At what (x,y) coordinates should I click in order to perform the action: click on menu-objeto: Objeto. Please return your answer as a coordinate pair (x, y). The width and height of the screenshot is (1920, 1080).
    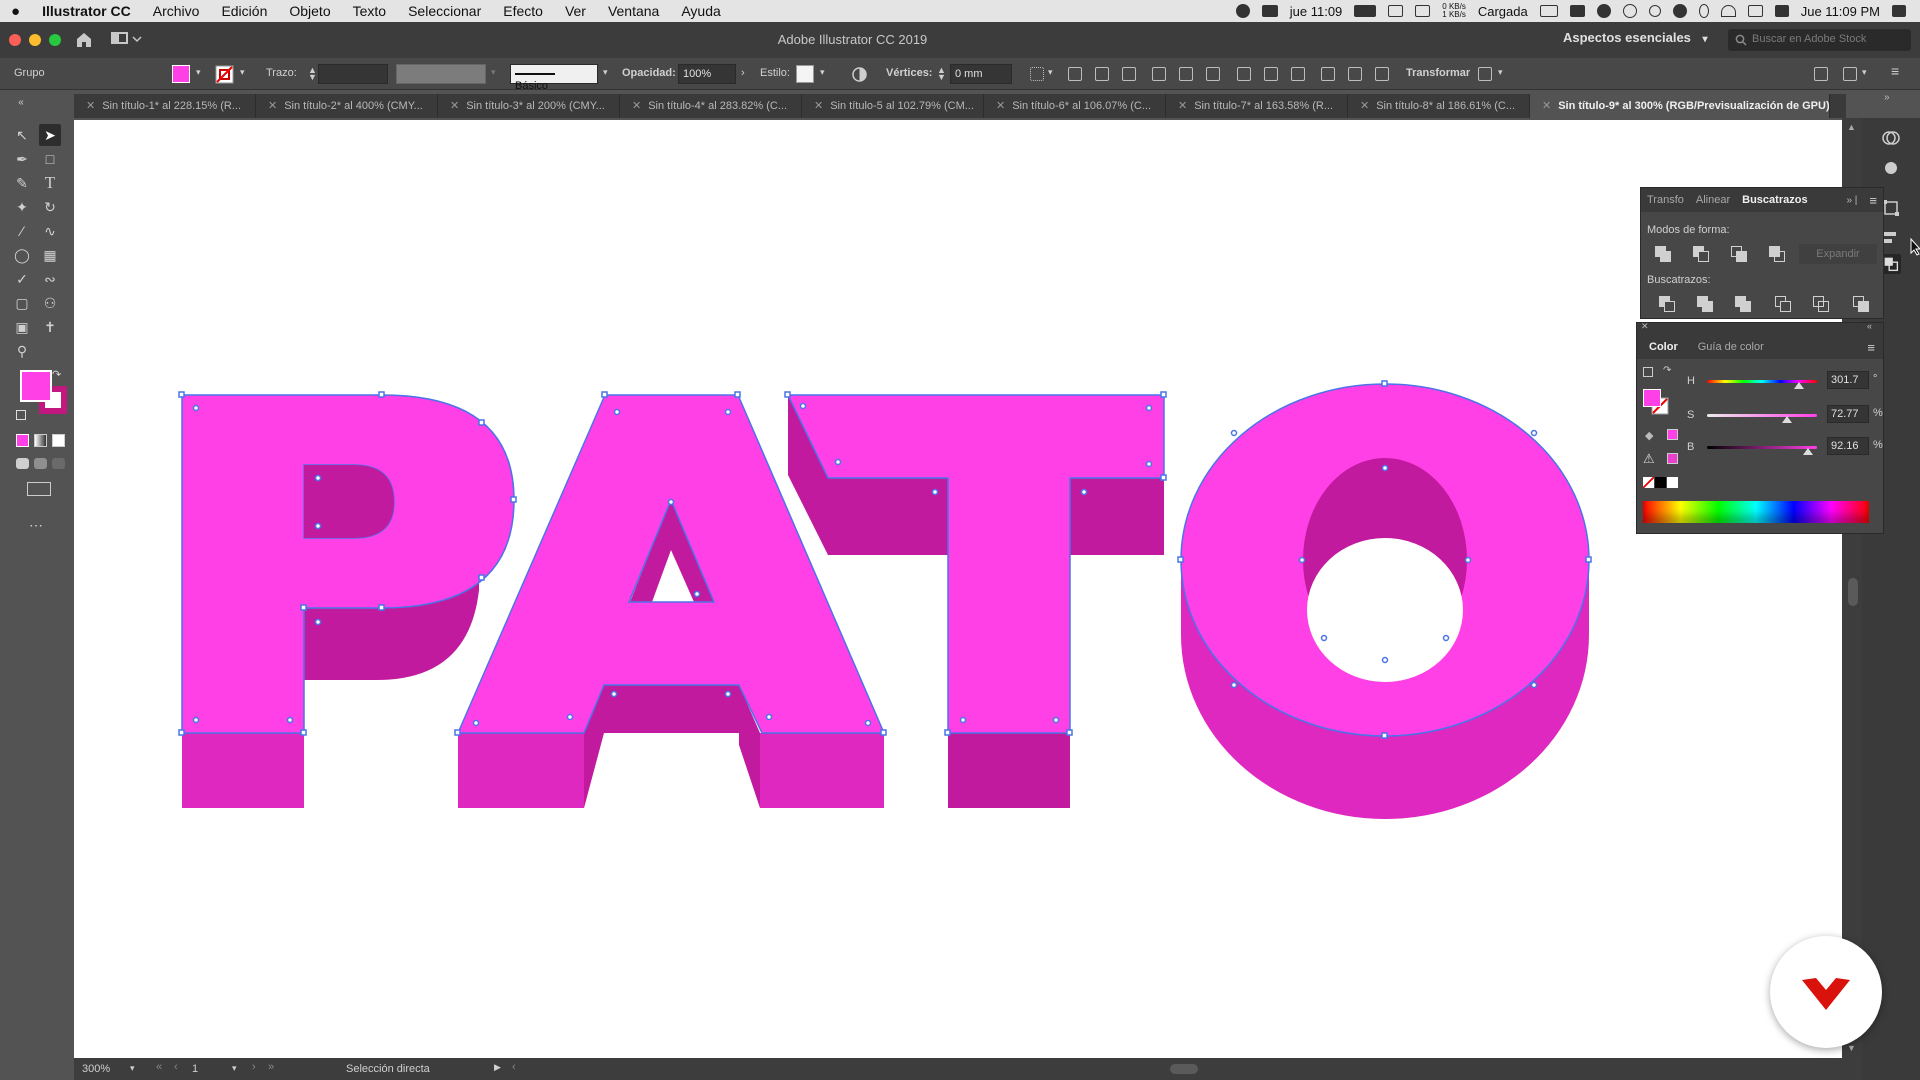
    Looking at the image, I should click on (309, 11).